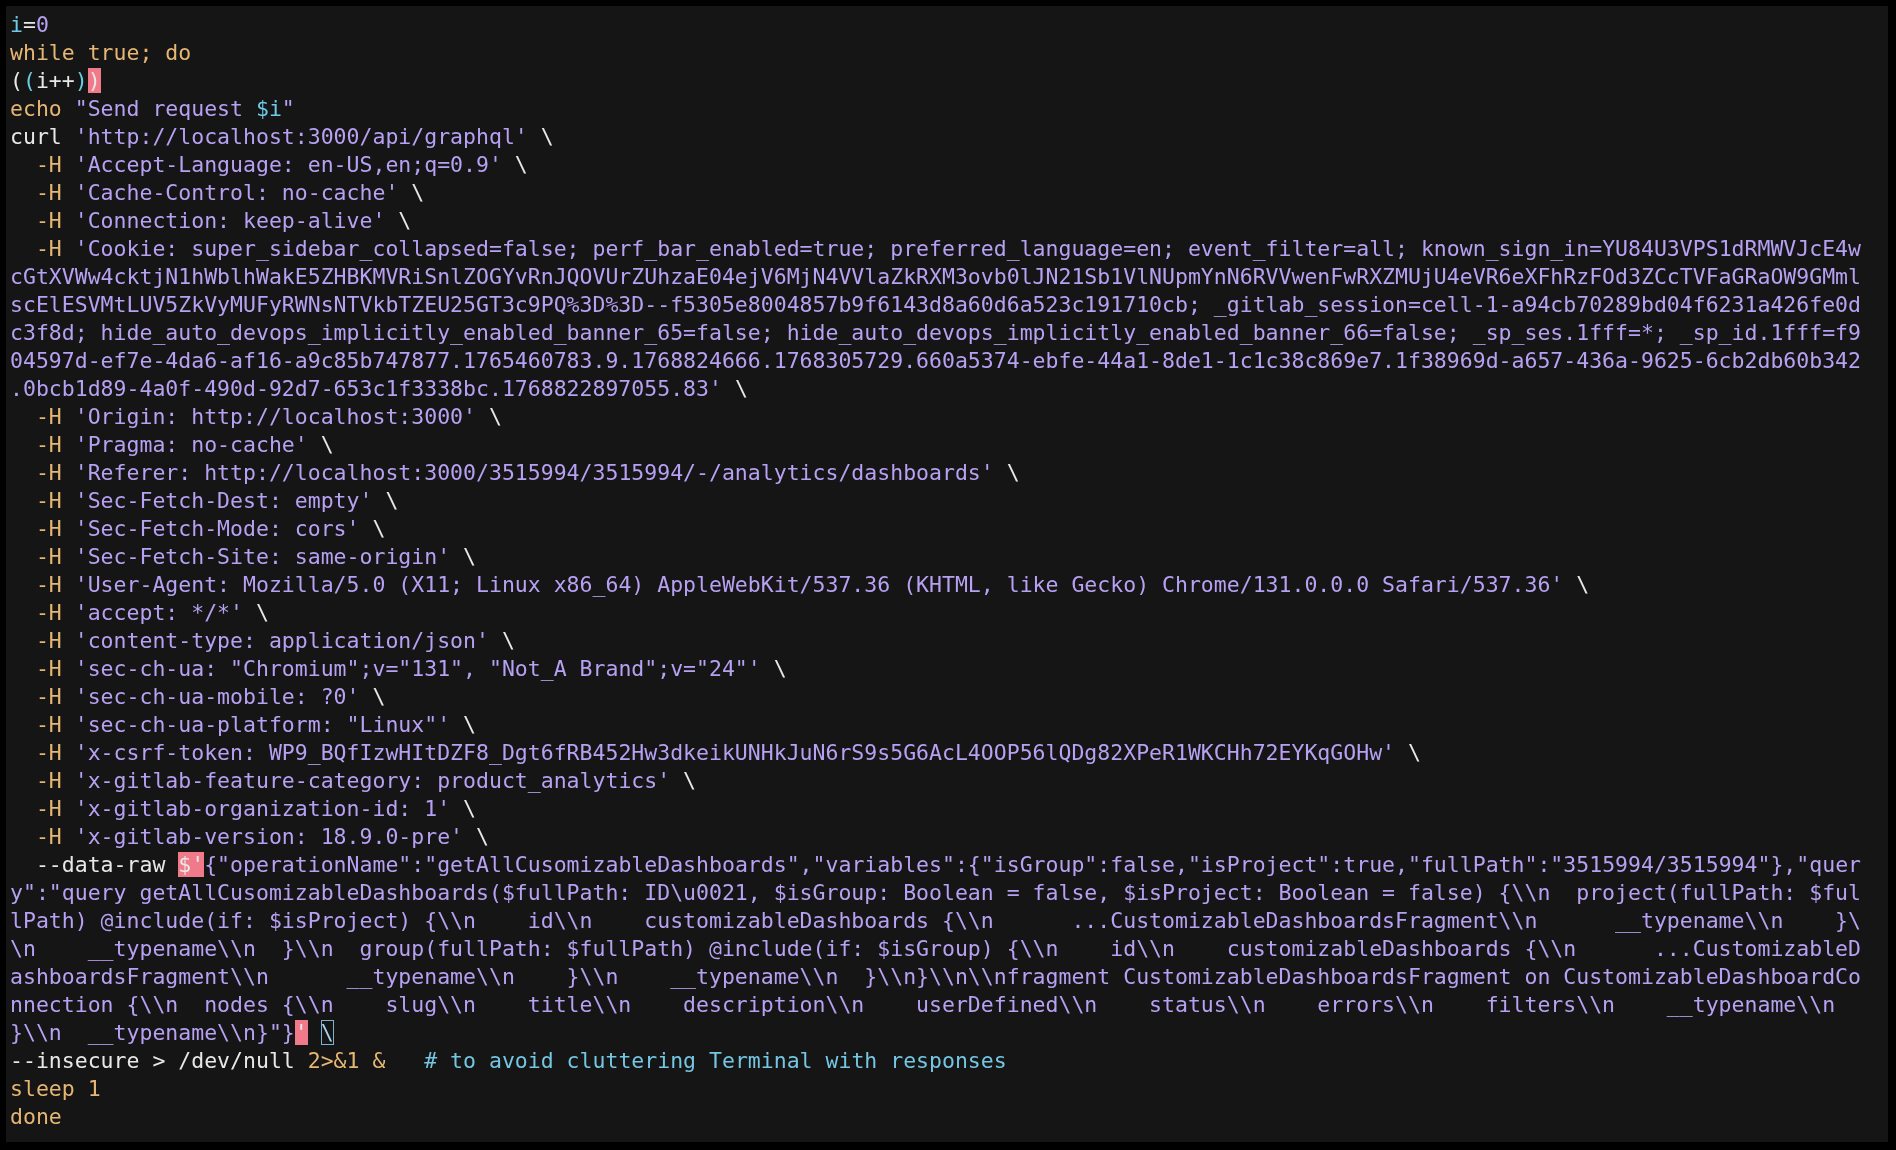  Describe the element at coordinates (727, 753) in the screenshot. I see `code-line: -H 'x-csrf-token: WP9_BQfIzwHItDZF8_Dgt6fRB452Hw3dkeikUNHkJuN6rS9s5G6AcL4OOP56lQDg82XPeR1WKCHh72EYKqGOHw' \` at that location.